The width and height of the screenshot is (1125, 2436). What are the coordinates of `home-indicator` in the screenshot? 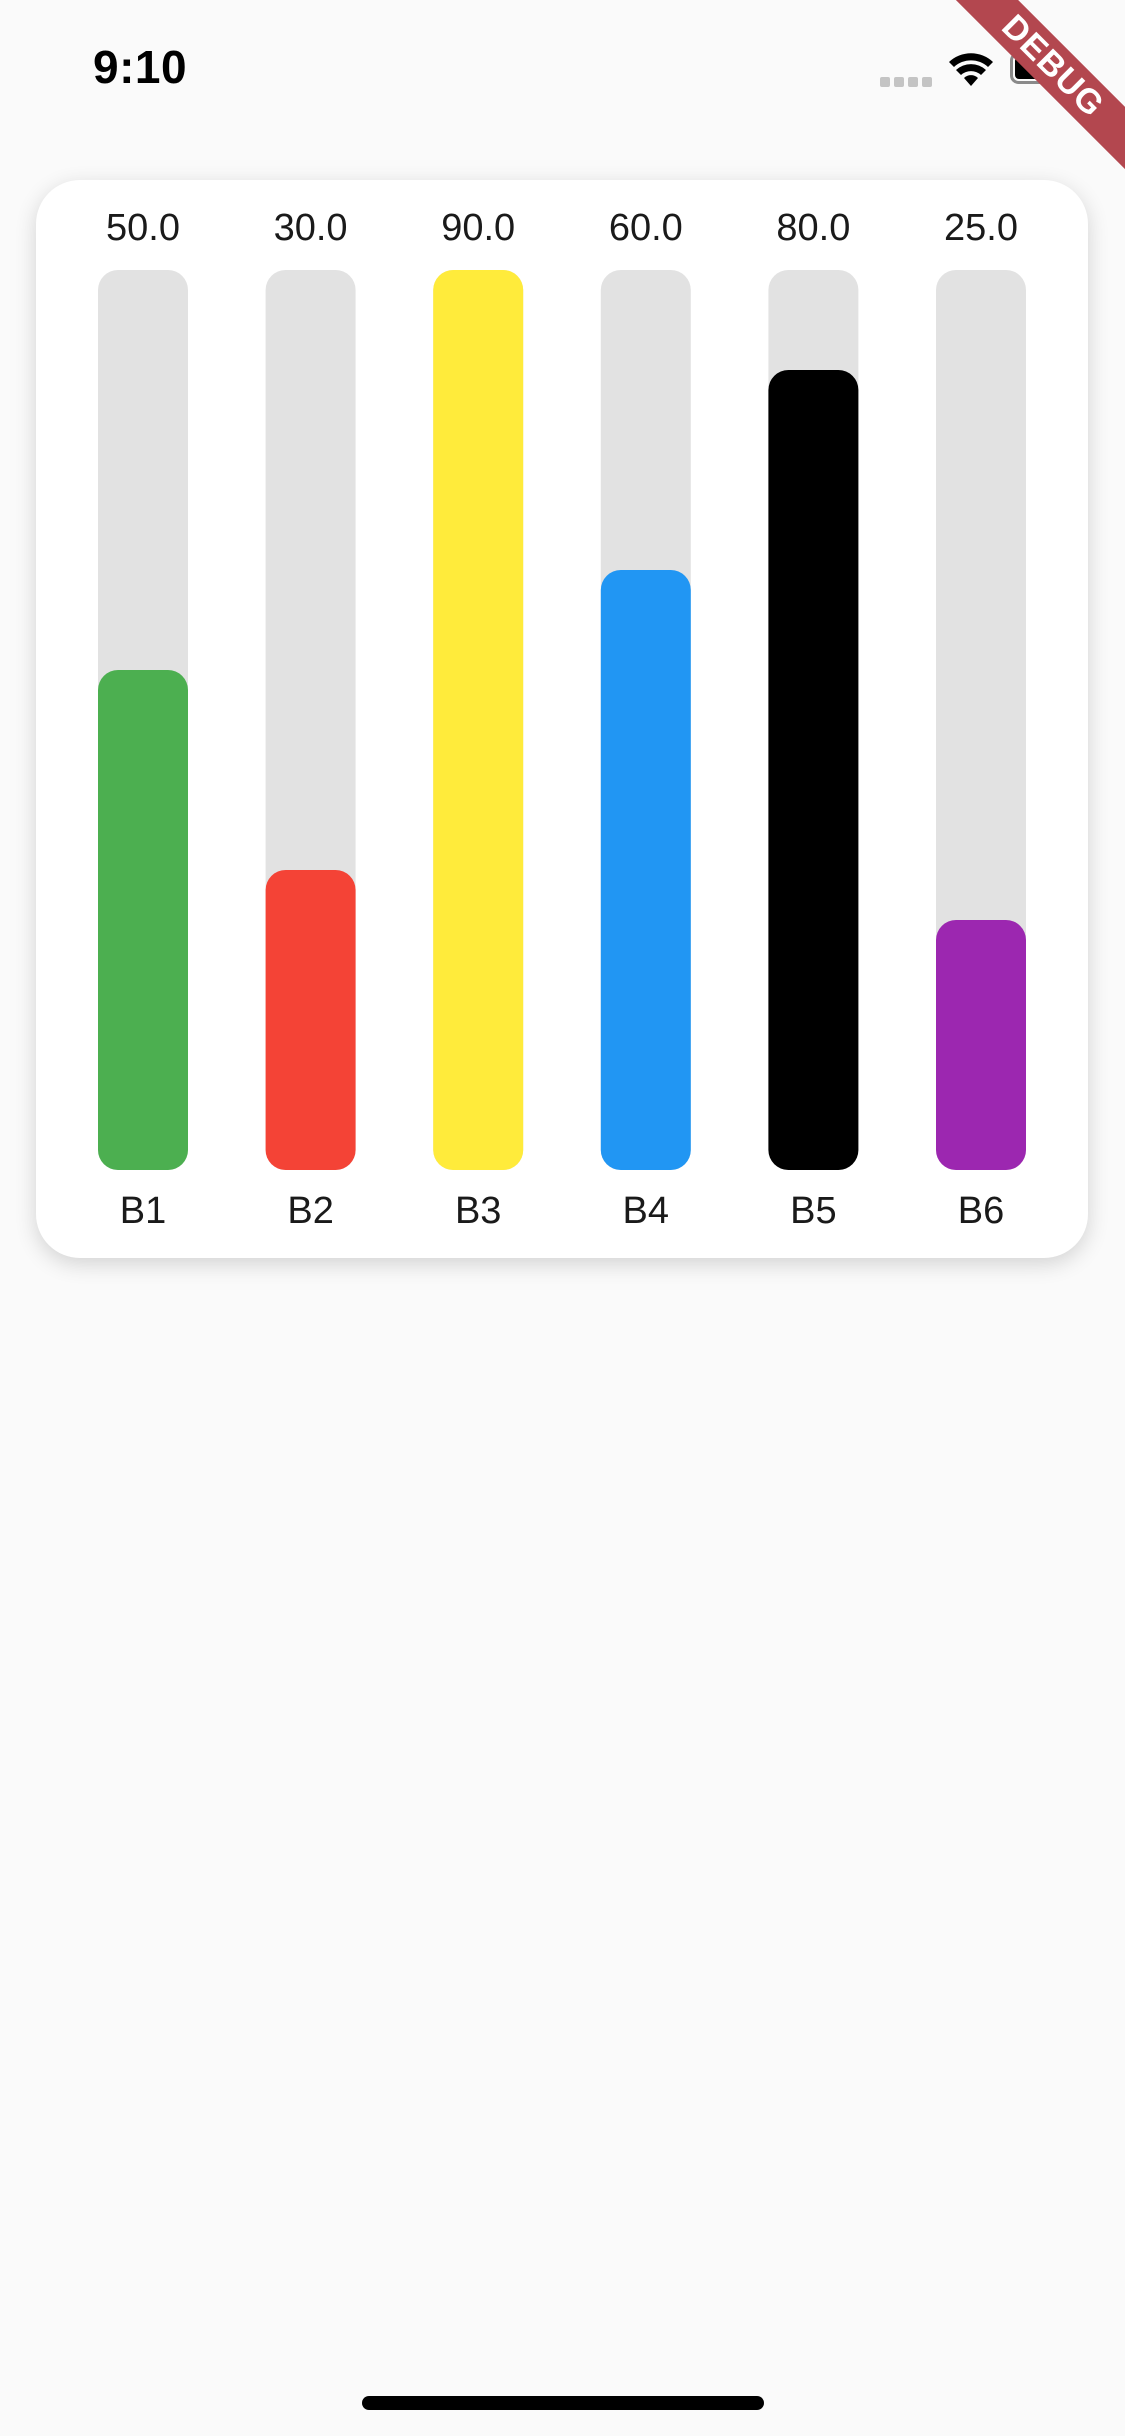 It's located at (563, 2403).